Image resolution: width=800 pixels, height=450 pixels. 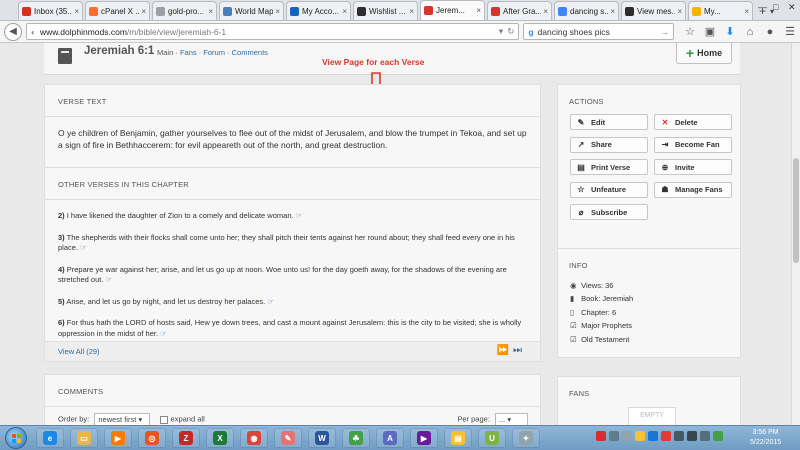 I want to click on unfeature-button: ☆ Unfeature, so click(x=609, y=189).